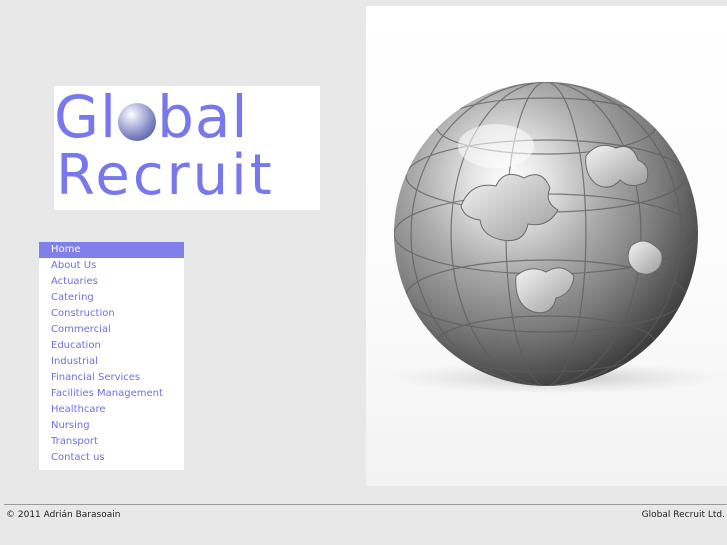  What do you see at coordinates (111, 410) in the screenshot?
I see `nav-item-healthcare: Healthcare` at bounding box center [111, 410].